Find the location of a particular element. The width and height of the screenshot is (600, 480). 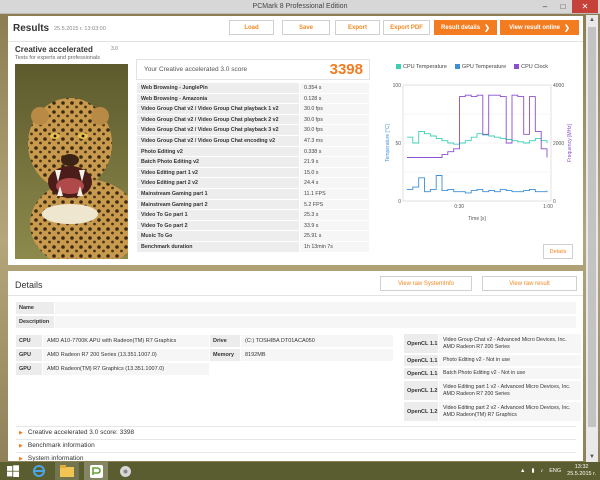

result-value: 0.354 s is located at coordinates (334, 88).